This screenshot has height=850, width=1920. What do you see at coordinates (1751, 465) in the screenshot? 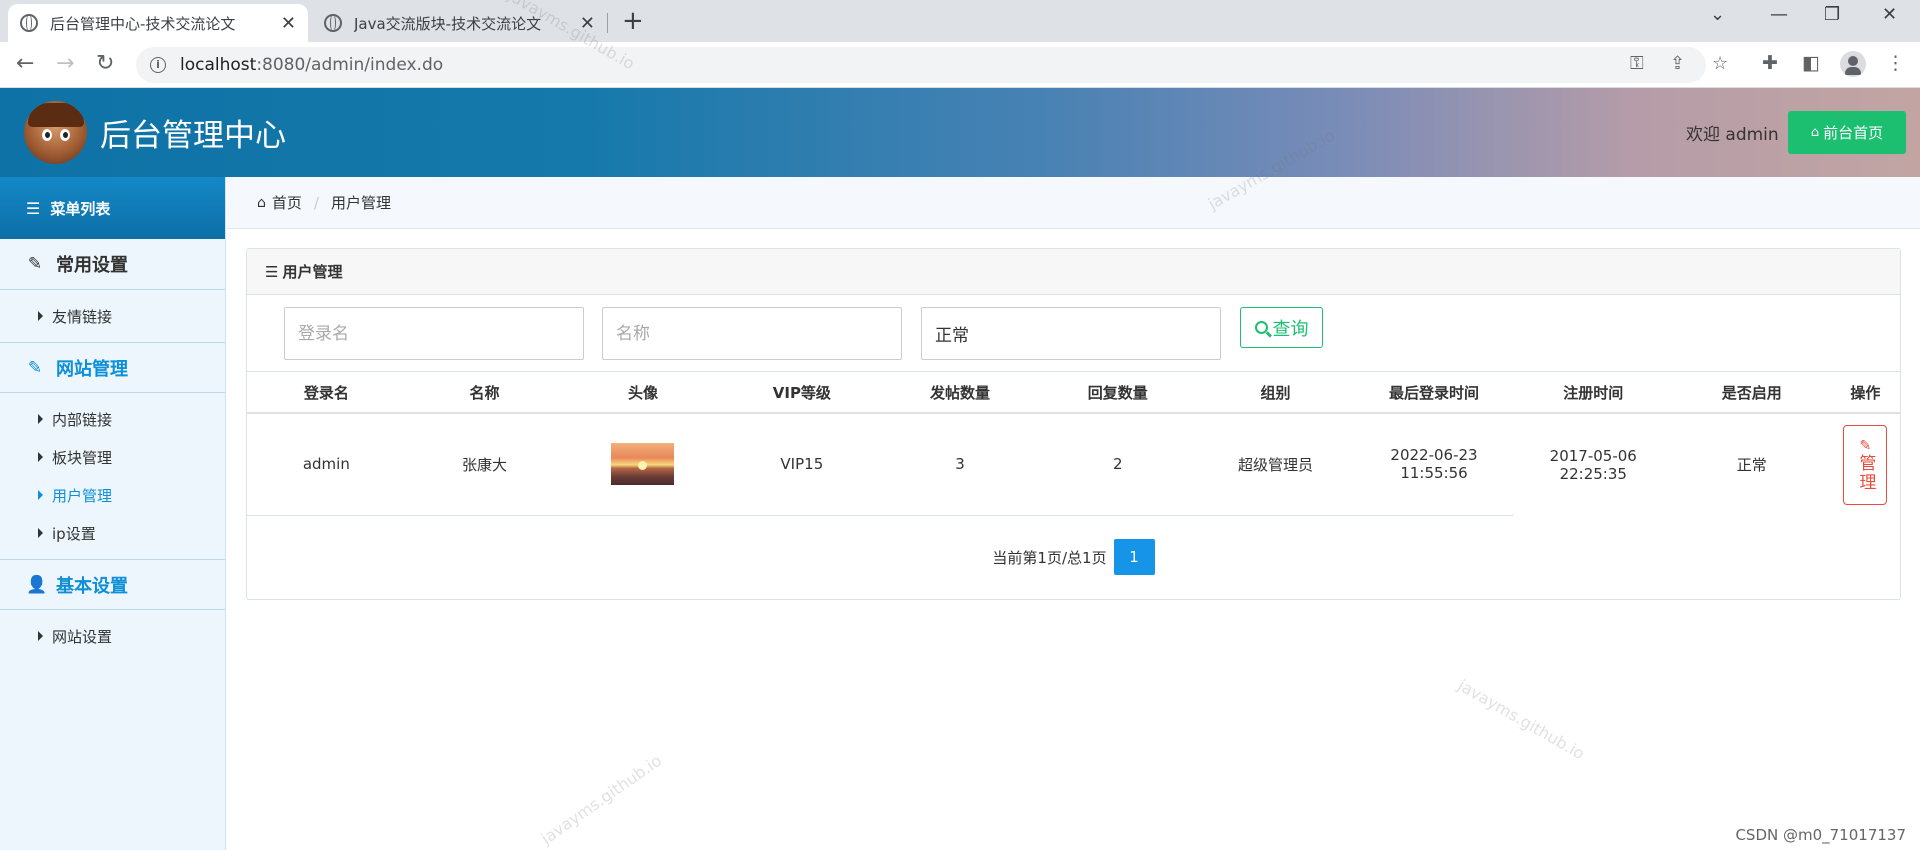
I see `cell-enabled: 正常` at bounding box center [1751, 465].